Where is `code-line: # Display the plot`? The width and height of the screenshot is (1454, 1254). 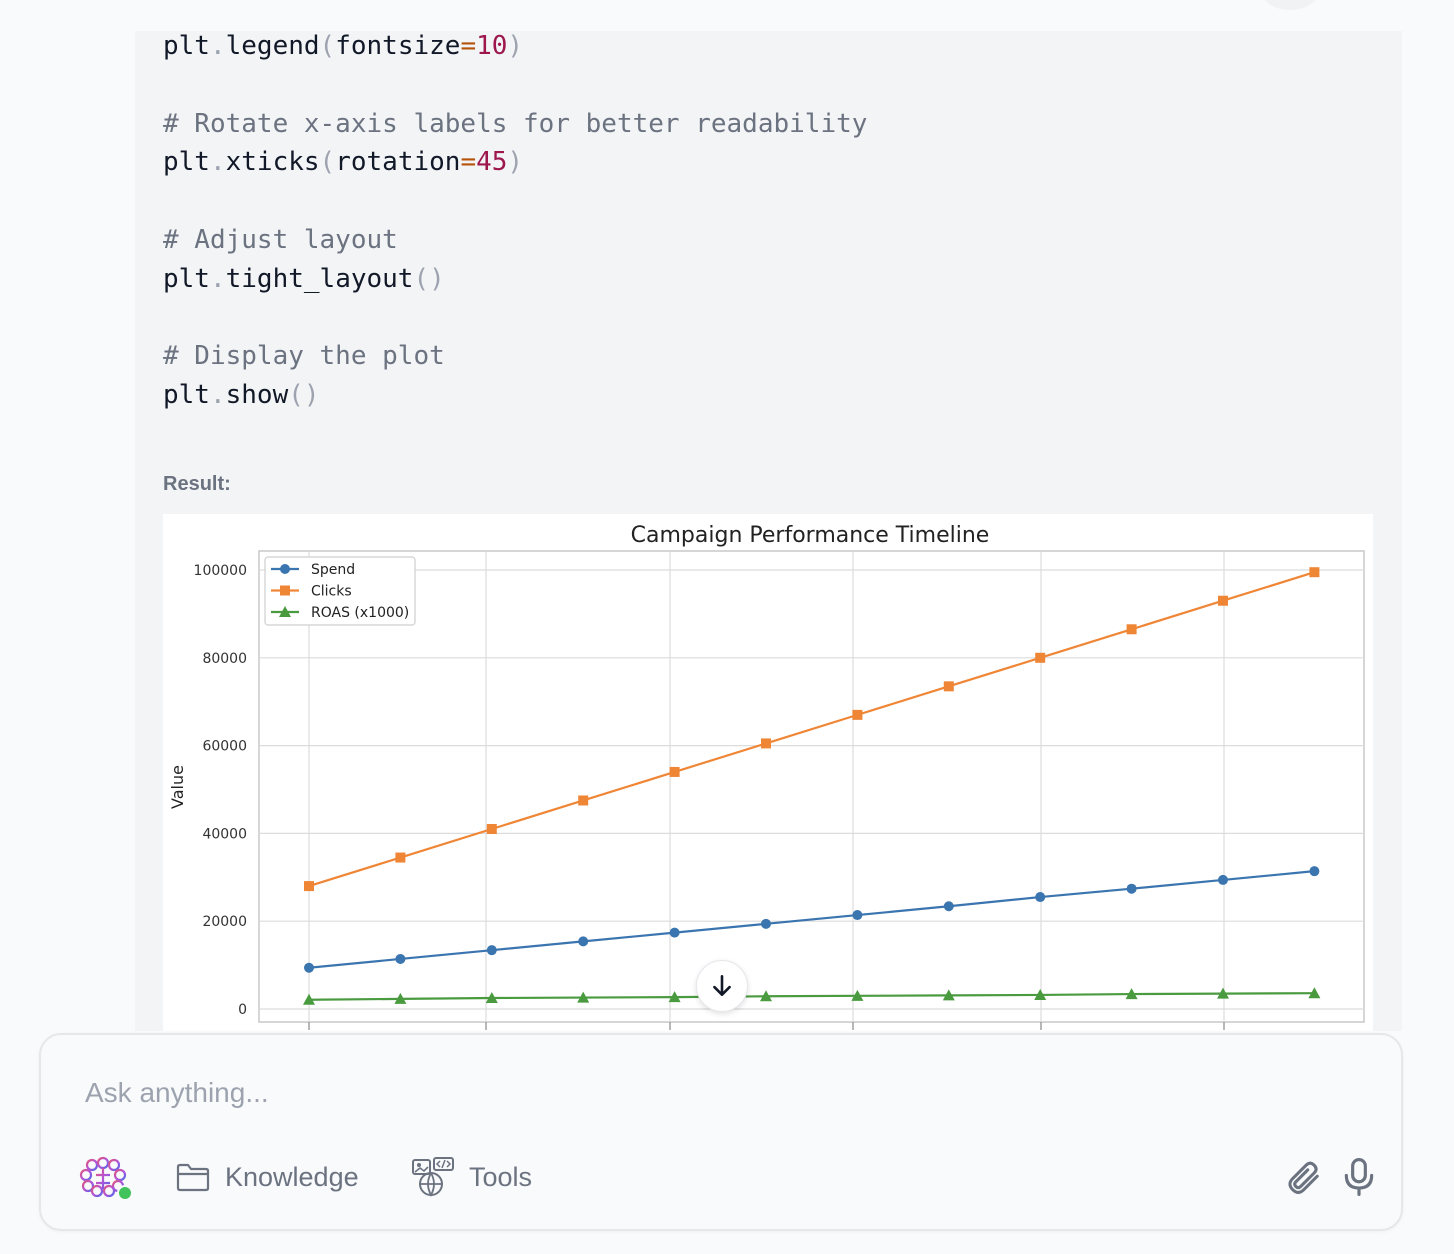
code-line: # Display the plot is located at coordinates (304, 356).